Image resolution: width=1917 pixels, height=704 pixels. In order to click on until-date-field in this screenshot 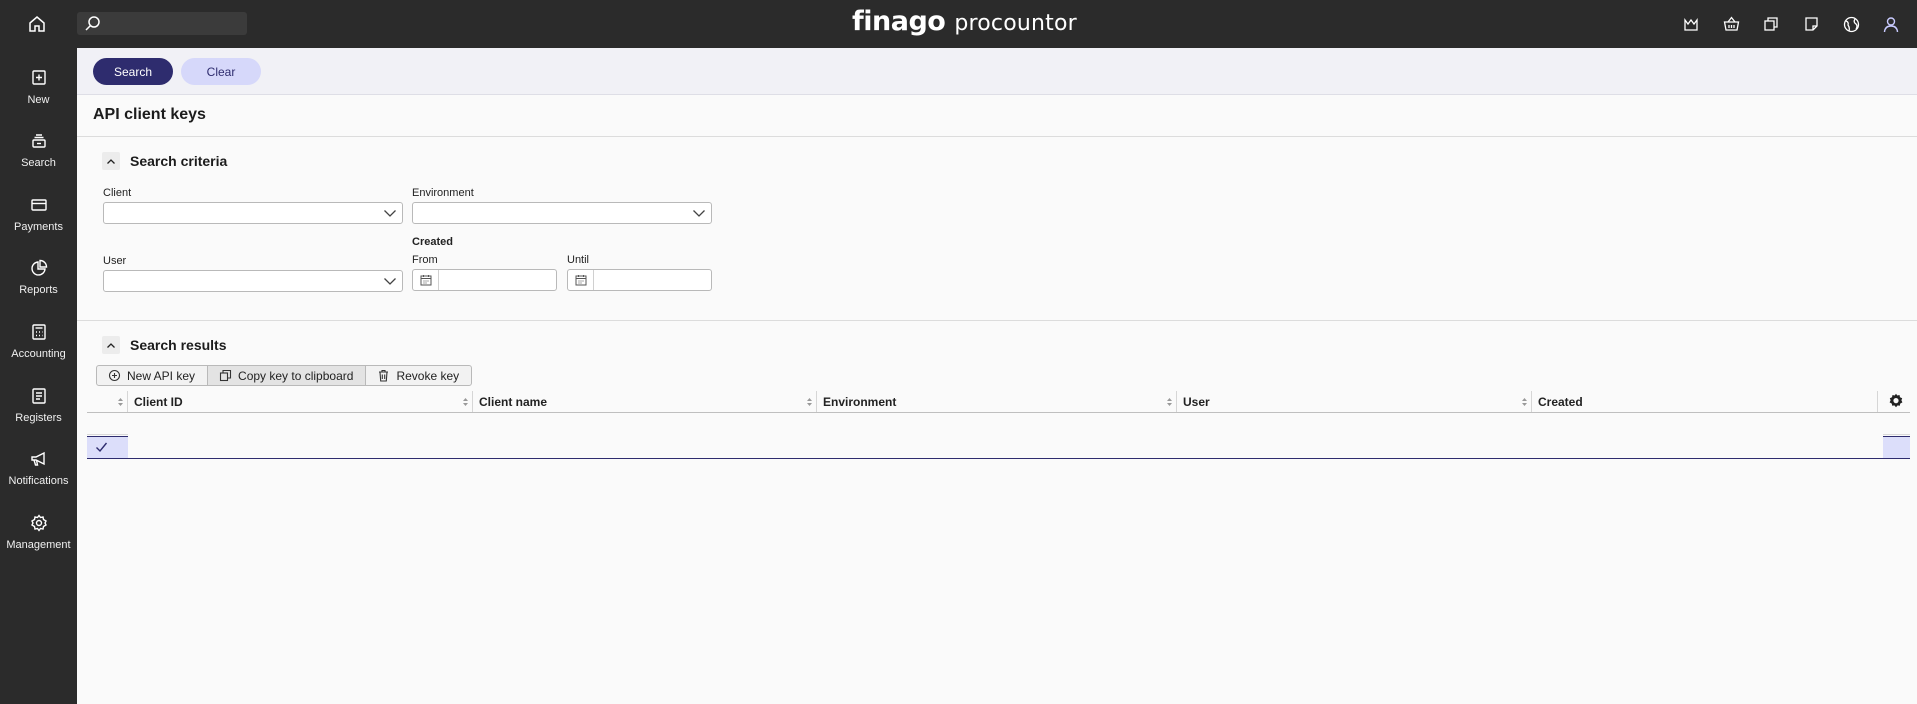, I will do `click(639, 280)`.